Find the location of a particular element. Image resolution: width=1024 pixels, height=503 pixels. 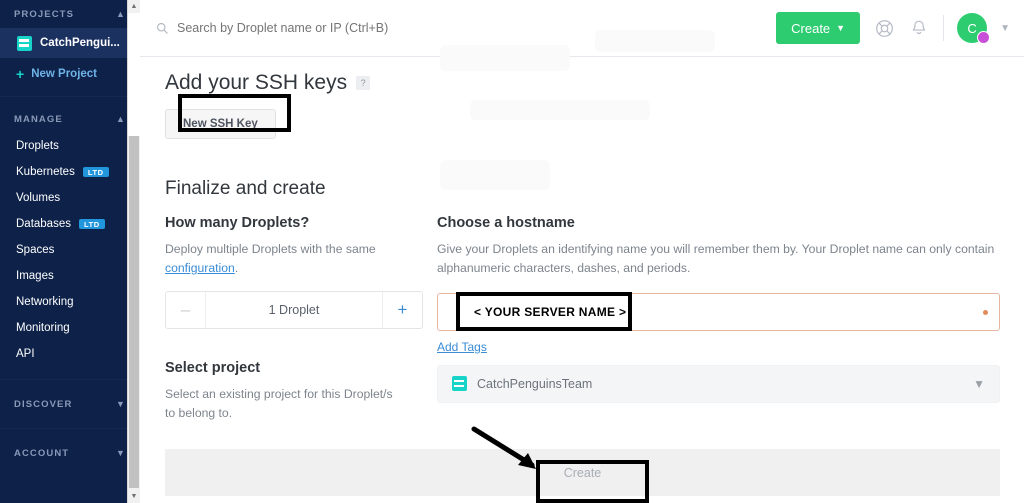

new-ssh-key-button: New SSH Key is located at coordinates (220, 124).